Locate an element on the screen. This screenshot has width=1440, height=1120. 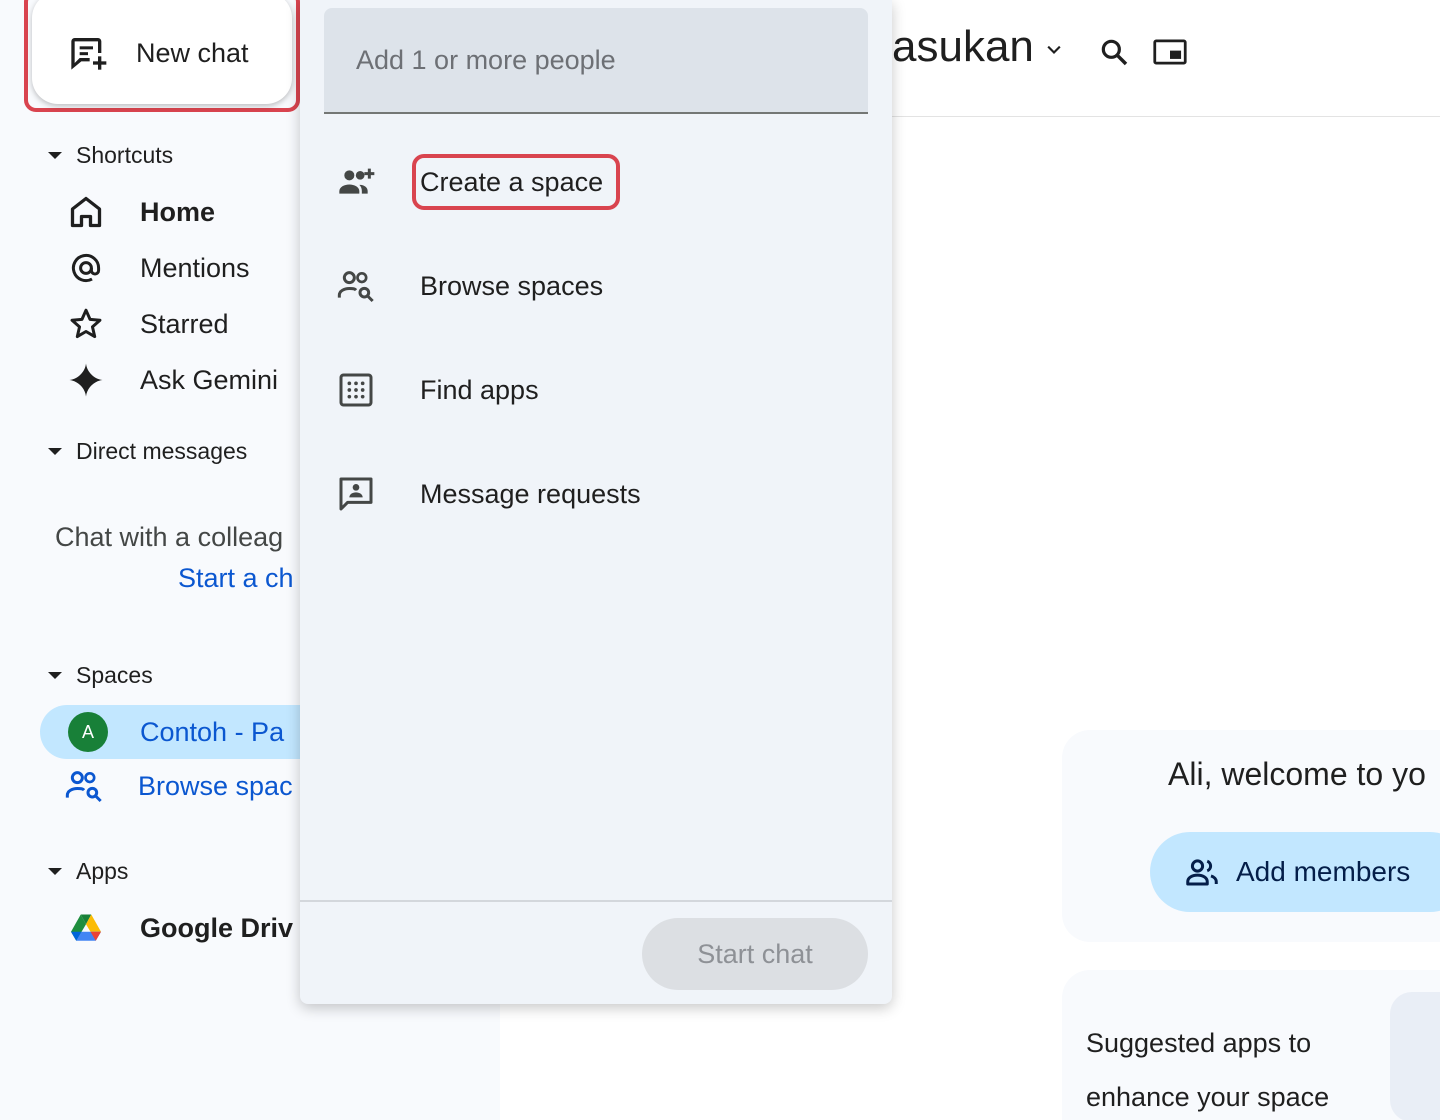
star-icon is located at coordinates (86, 324).